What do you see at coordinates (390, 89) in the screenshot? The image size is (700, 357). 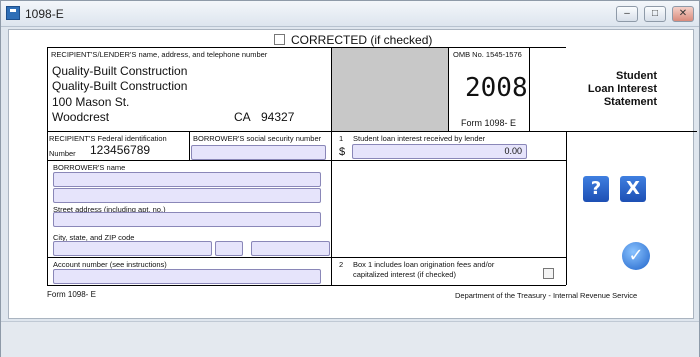 I see `gray-block` at bounding box center [390, 89].